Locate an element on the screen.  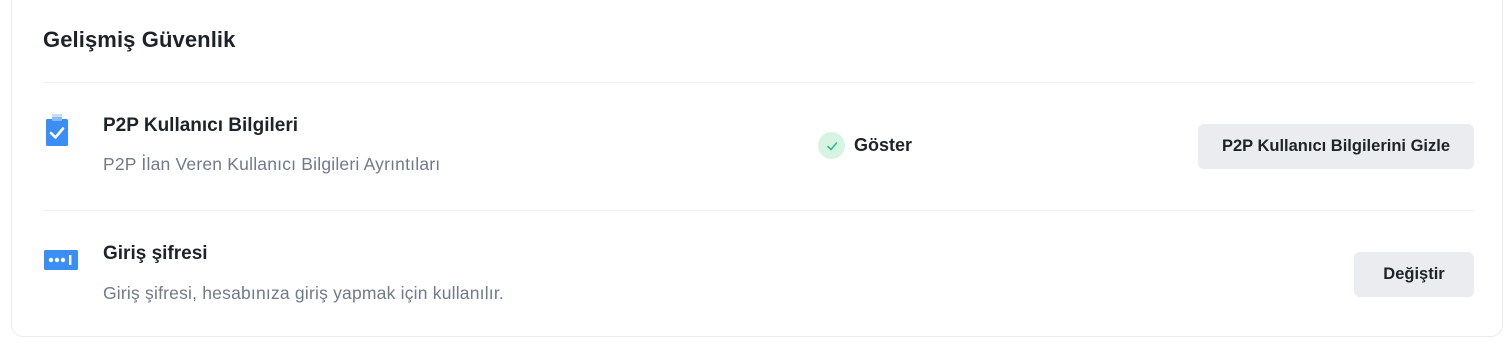
clipboard-check-icon is located at coordinates (57, 133).